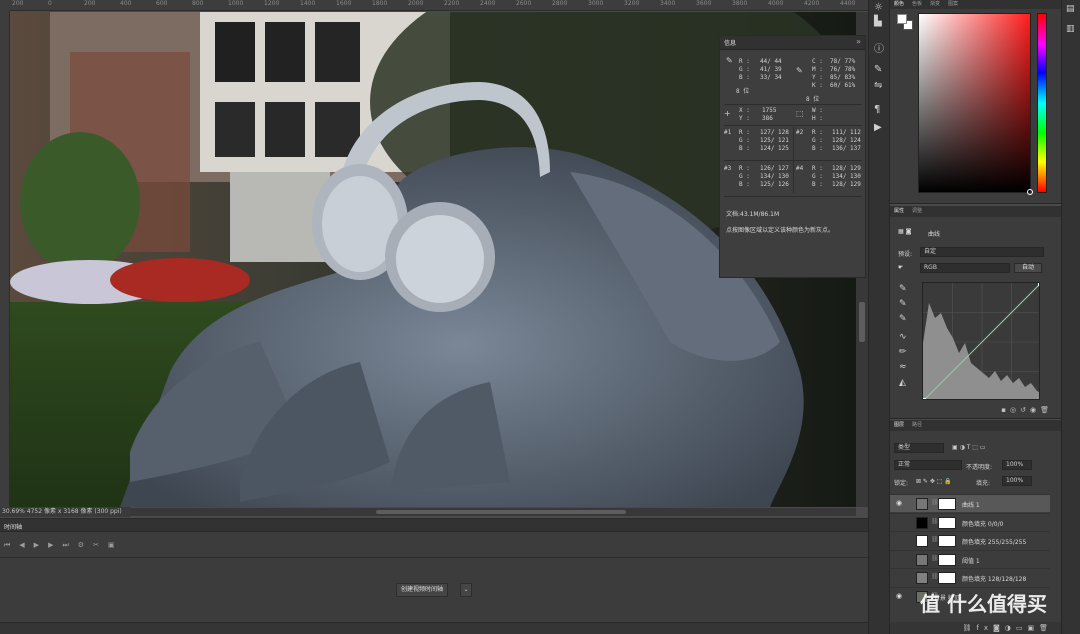  What do you see at coordinates (501, 512) in the screenshot?
I see `horizontal-scroll-thumb` at bounding box center [501, 512].